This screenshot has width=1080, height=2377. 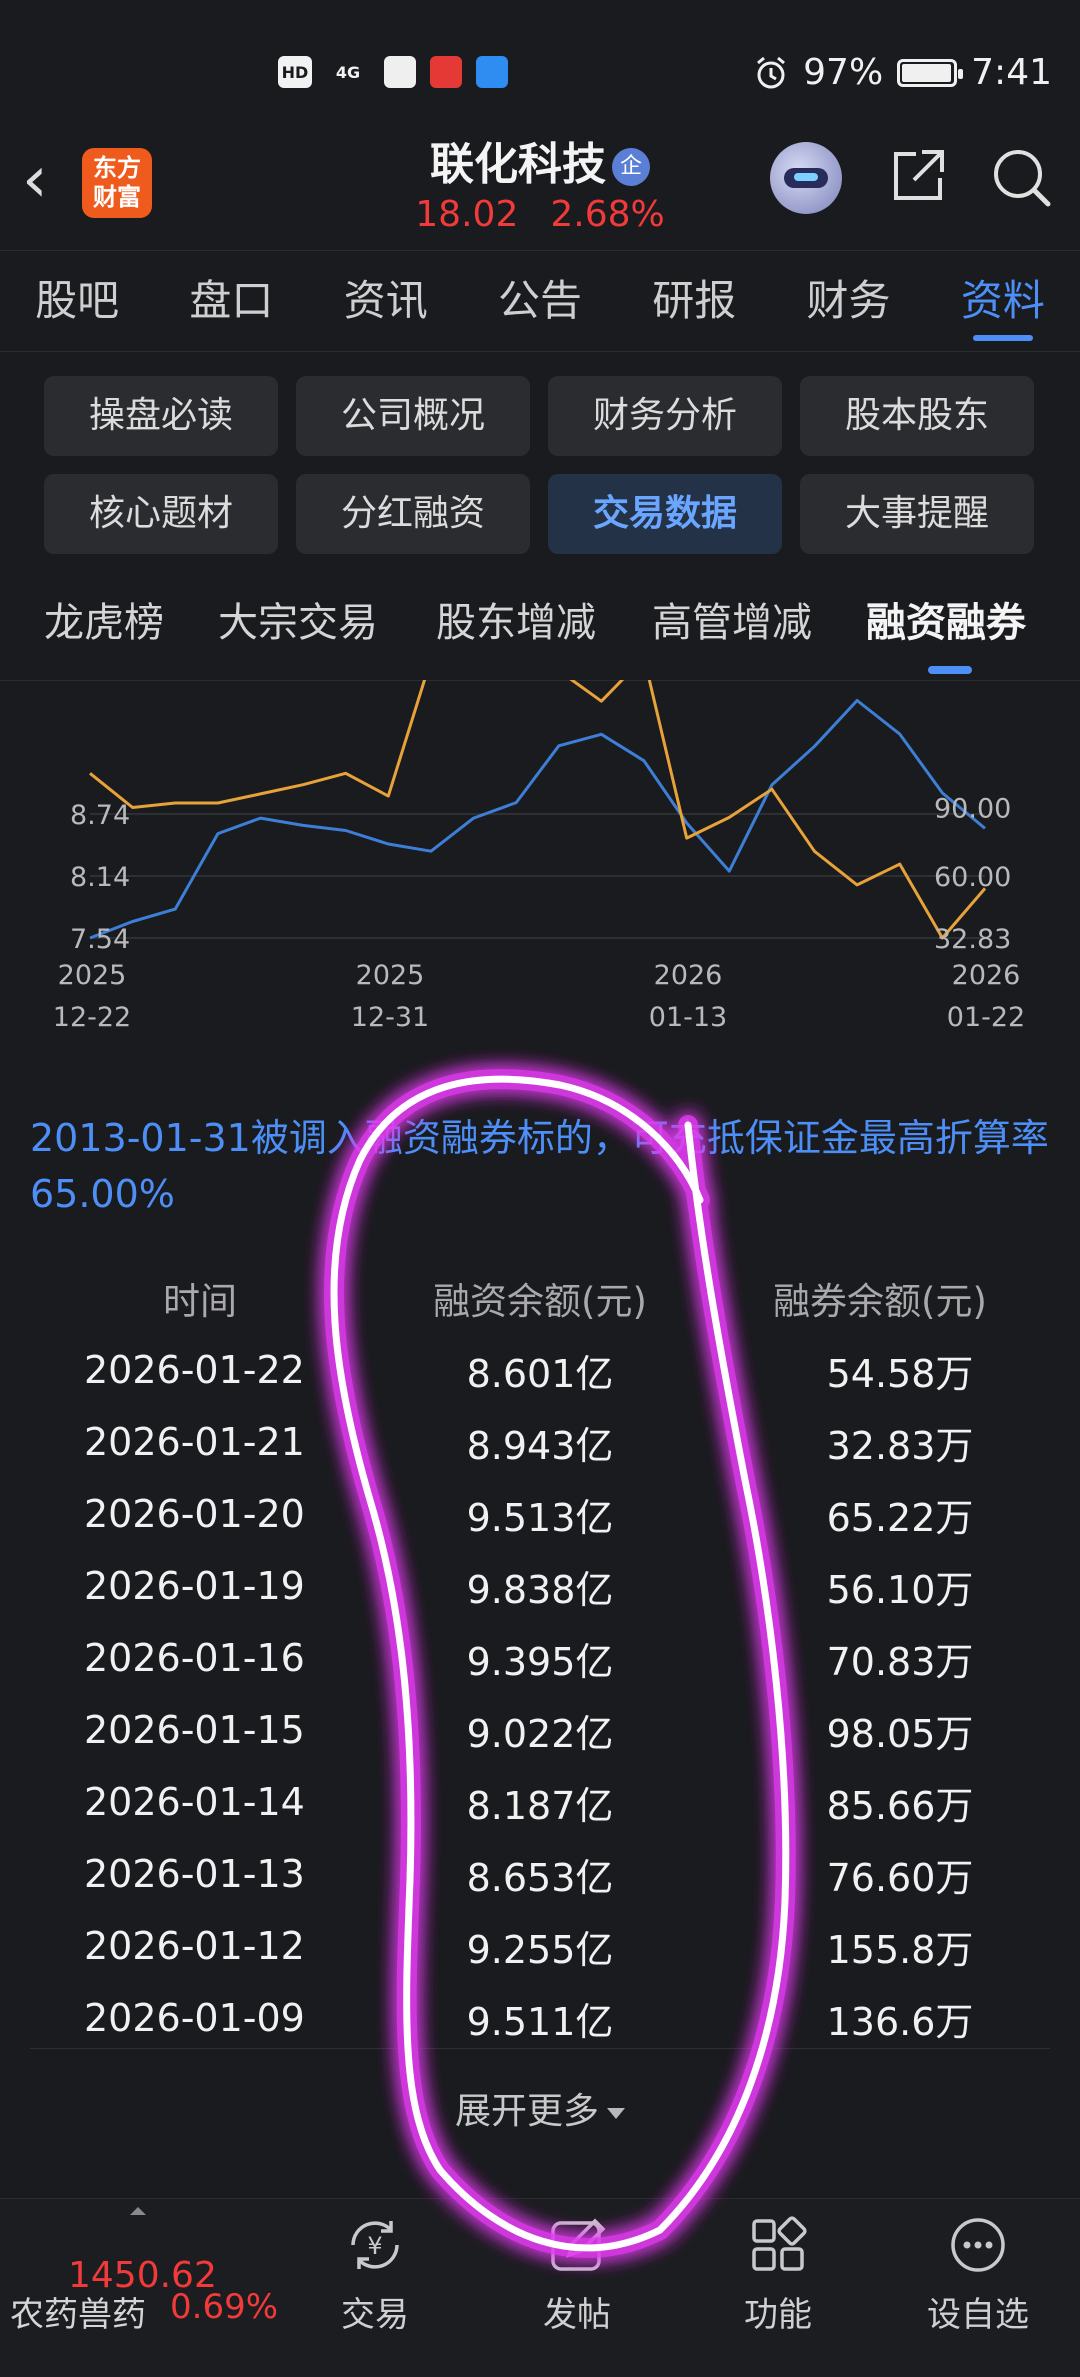 What do you see at coordinates (527, 2111) in the screenshot?
I see `expand-more-label: 展开更多` at bounding box center [527, 2111].